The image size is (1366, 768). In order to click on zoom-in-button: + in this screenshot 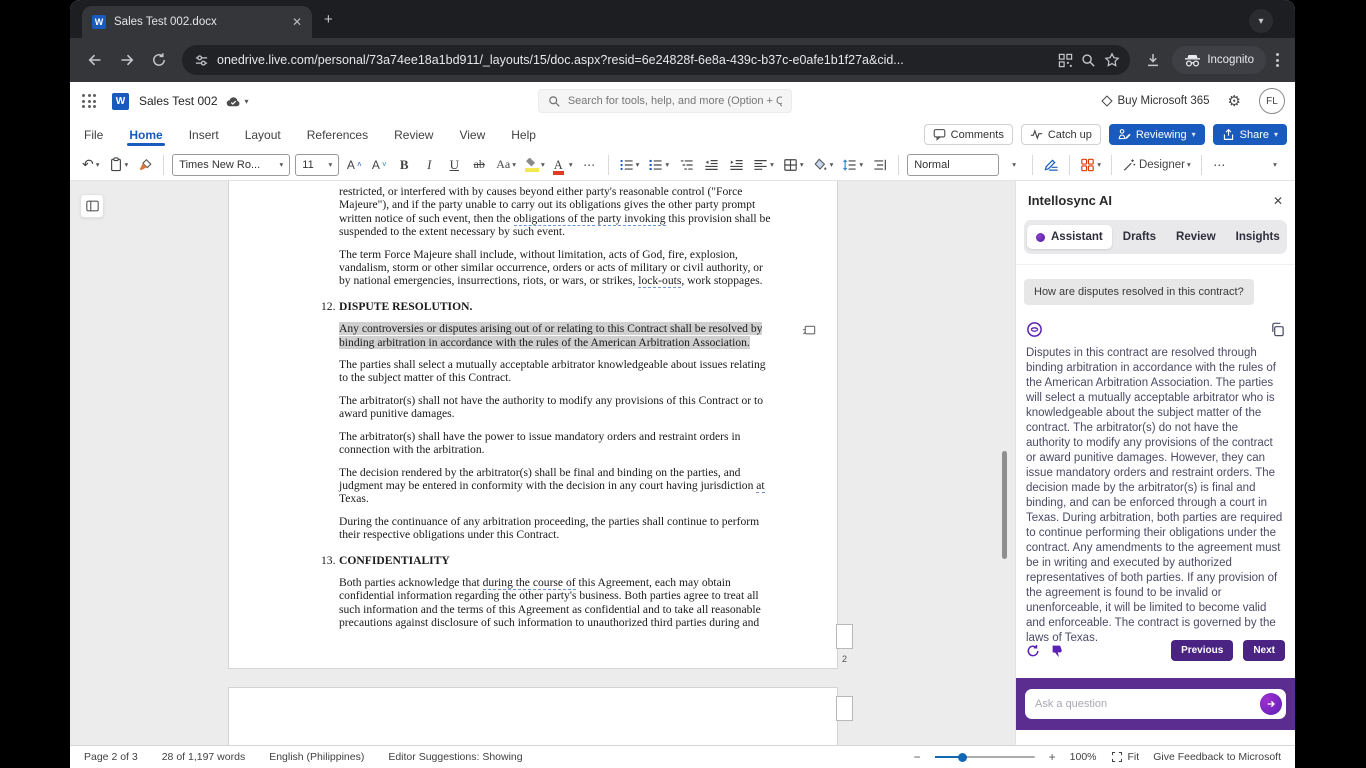, I will do `click(1052, 757)`.